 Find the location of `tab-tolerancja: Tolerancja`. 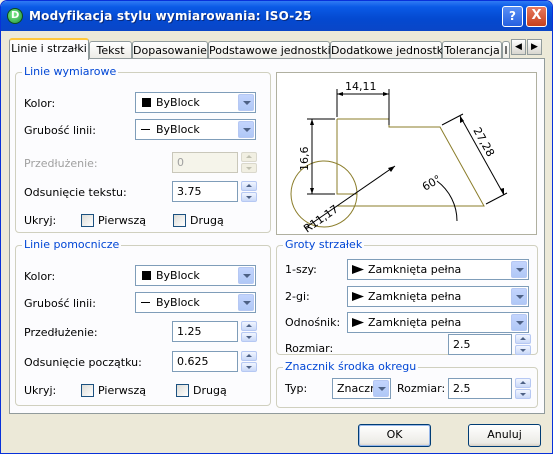

tab-tolerancja: Tolerancja is located at coordinates (472, 50).